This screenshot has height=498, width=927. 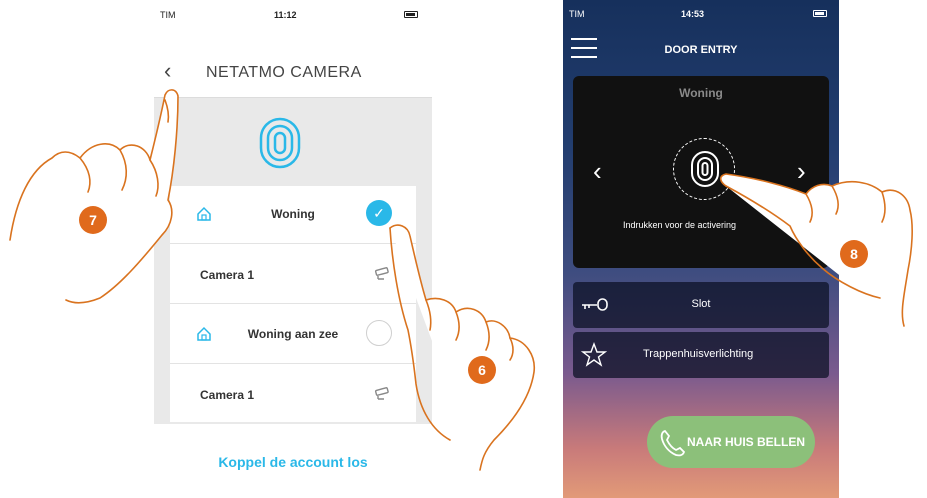 What do you see at coordinates (482, 370) in the screenshot?
I see `callout-badge: 6` at bounding box center [482, 370].